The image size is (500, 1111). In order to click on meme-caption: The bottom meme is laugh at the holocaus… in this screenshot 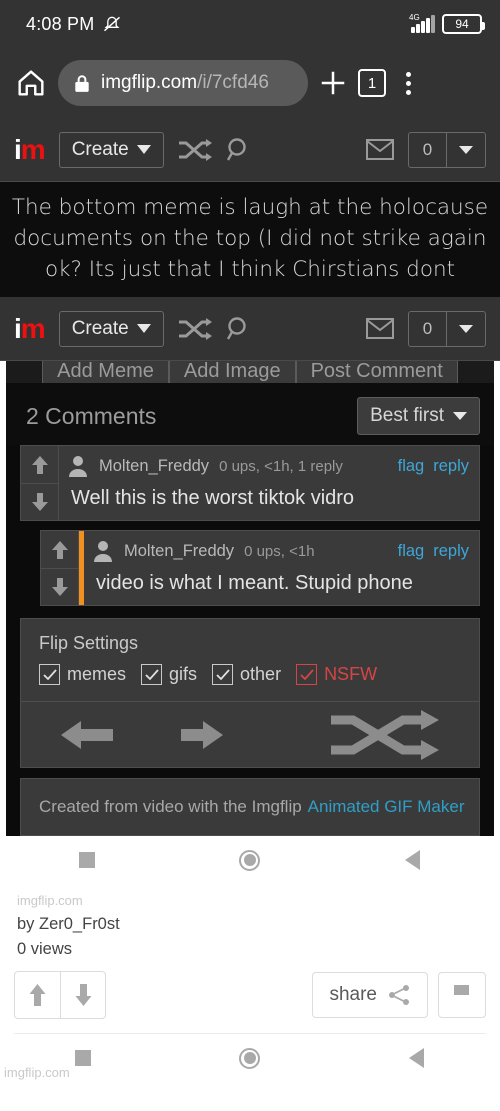, I will do `click(250, 239)`.